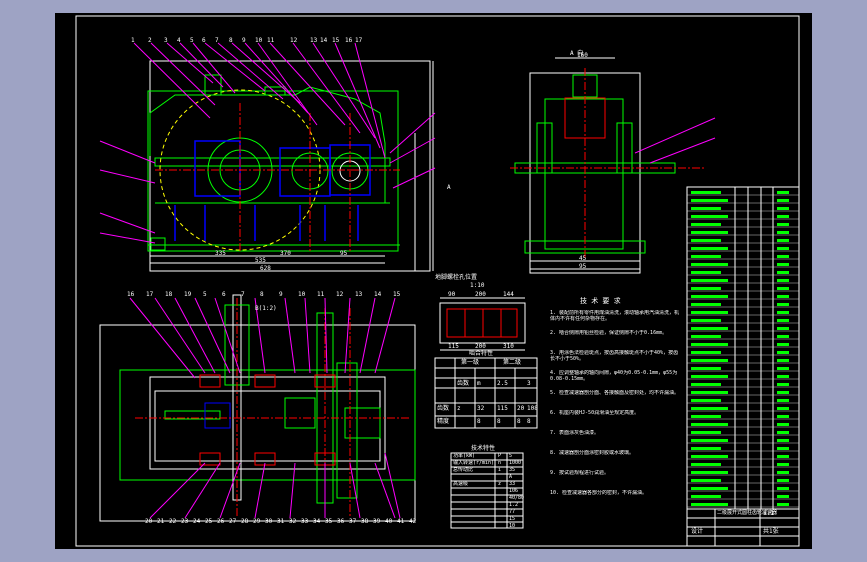 This screenshot has height=562, width=867. Describe the element at coordinates (470, 362) in the screenshot. I see `mesh-col-group-1: 第一级` at that location.